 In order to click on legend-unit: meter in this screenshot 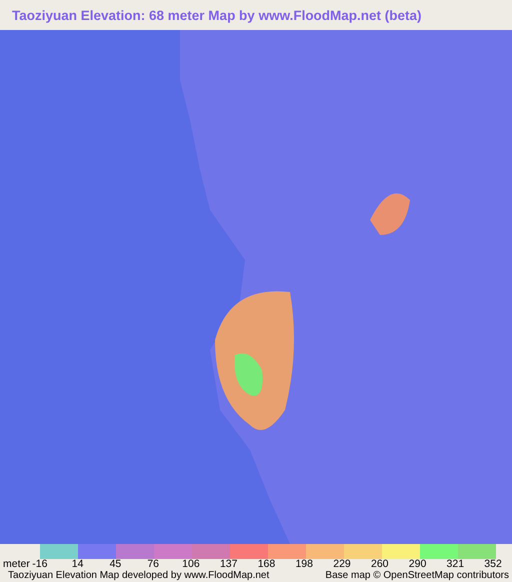, I will do `click(16, 564)`.